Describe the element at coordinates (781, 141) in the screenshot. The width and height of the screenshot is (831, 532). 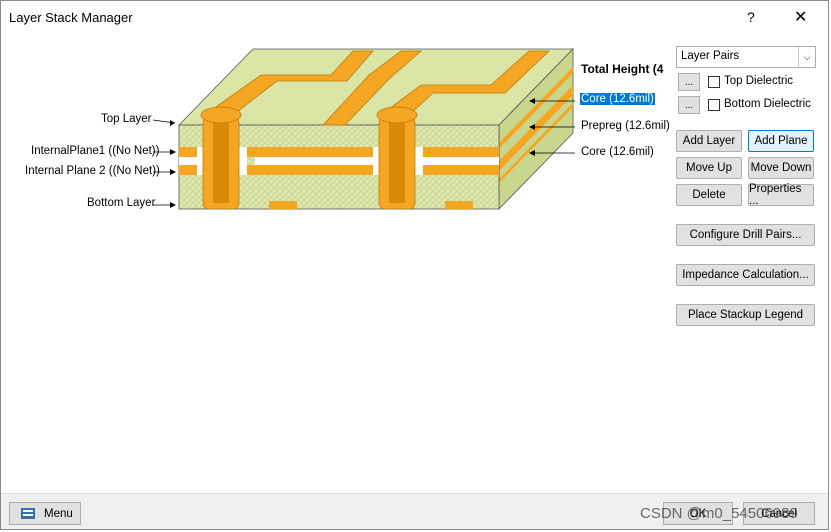
I see `add-plane-button: Add Plane` at that location.